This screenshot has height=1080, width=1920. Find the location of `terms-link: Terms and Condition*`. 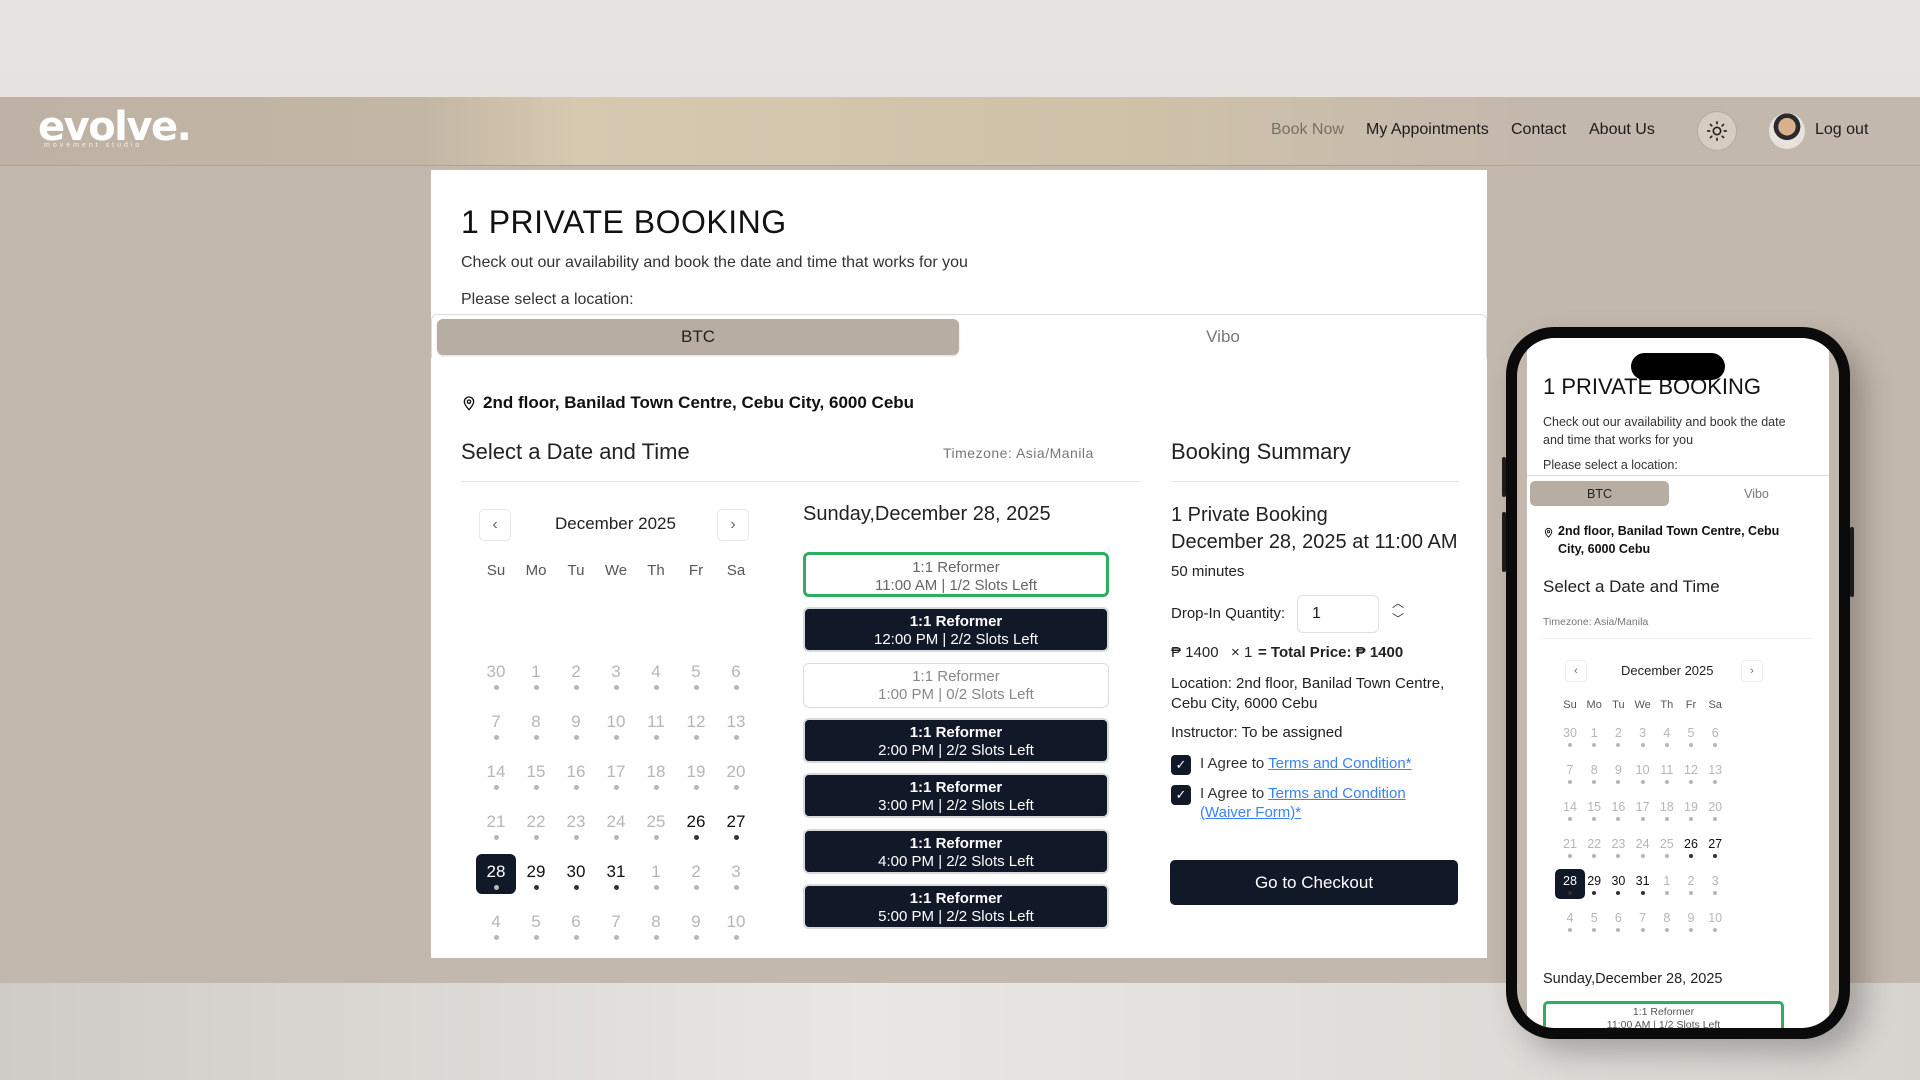

terms-link: Terms and Condition* is located at coordinates (1339, 763).